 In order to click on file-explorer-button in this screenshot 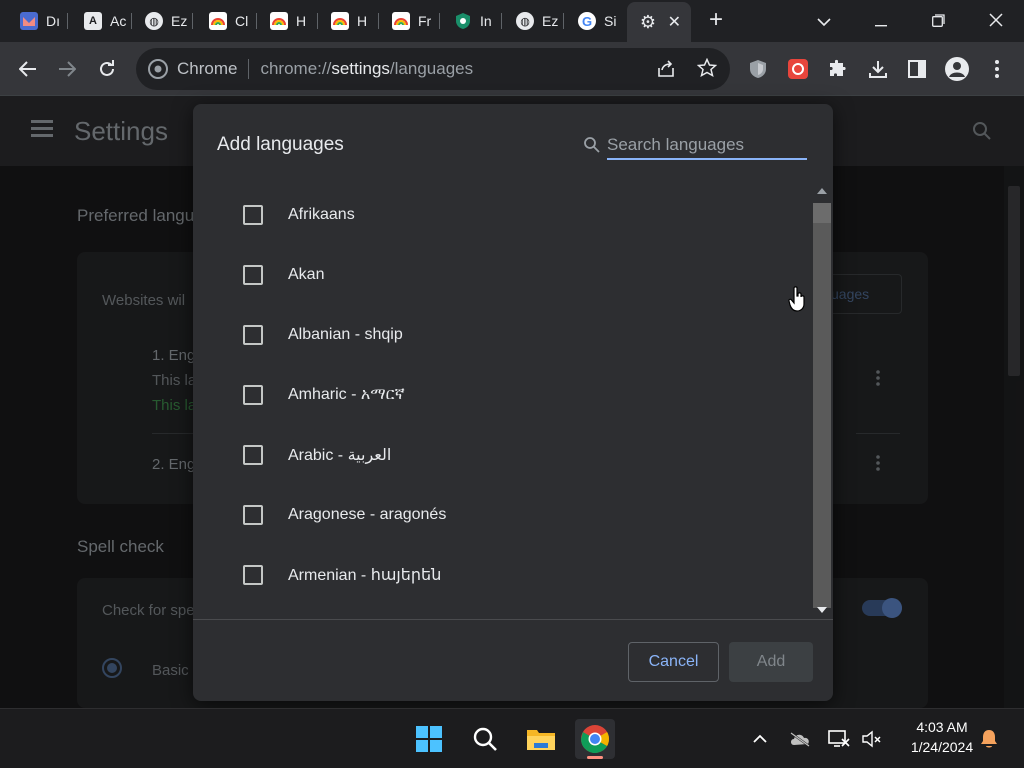, I will do `click(541, 739)`.